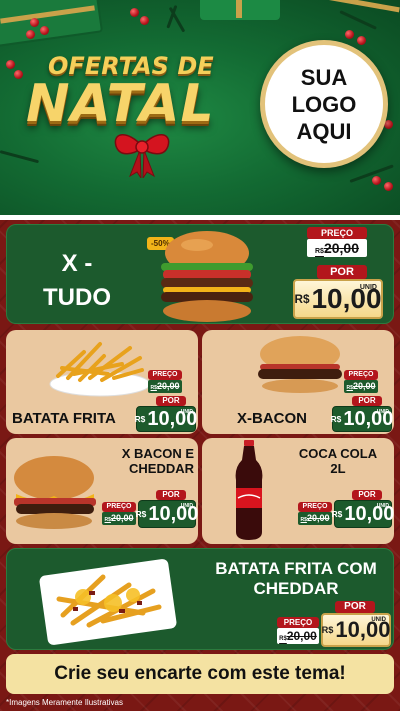 Image resolution: width=400 pixels, height=711 pixels. I want to click on product-name-line-1: COCA COLA, so click(338, 453).